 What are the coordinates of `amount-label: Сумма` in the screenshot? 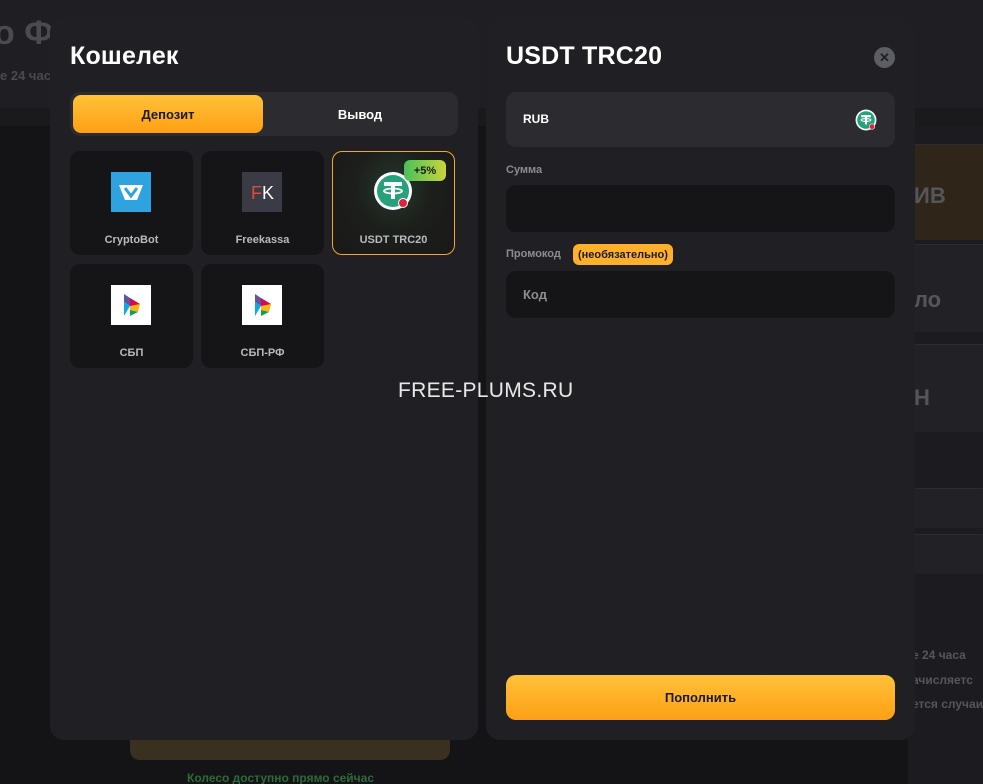 It's located at (524, 170).